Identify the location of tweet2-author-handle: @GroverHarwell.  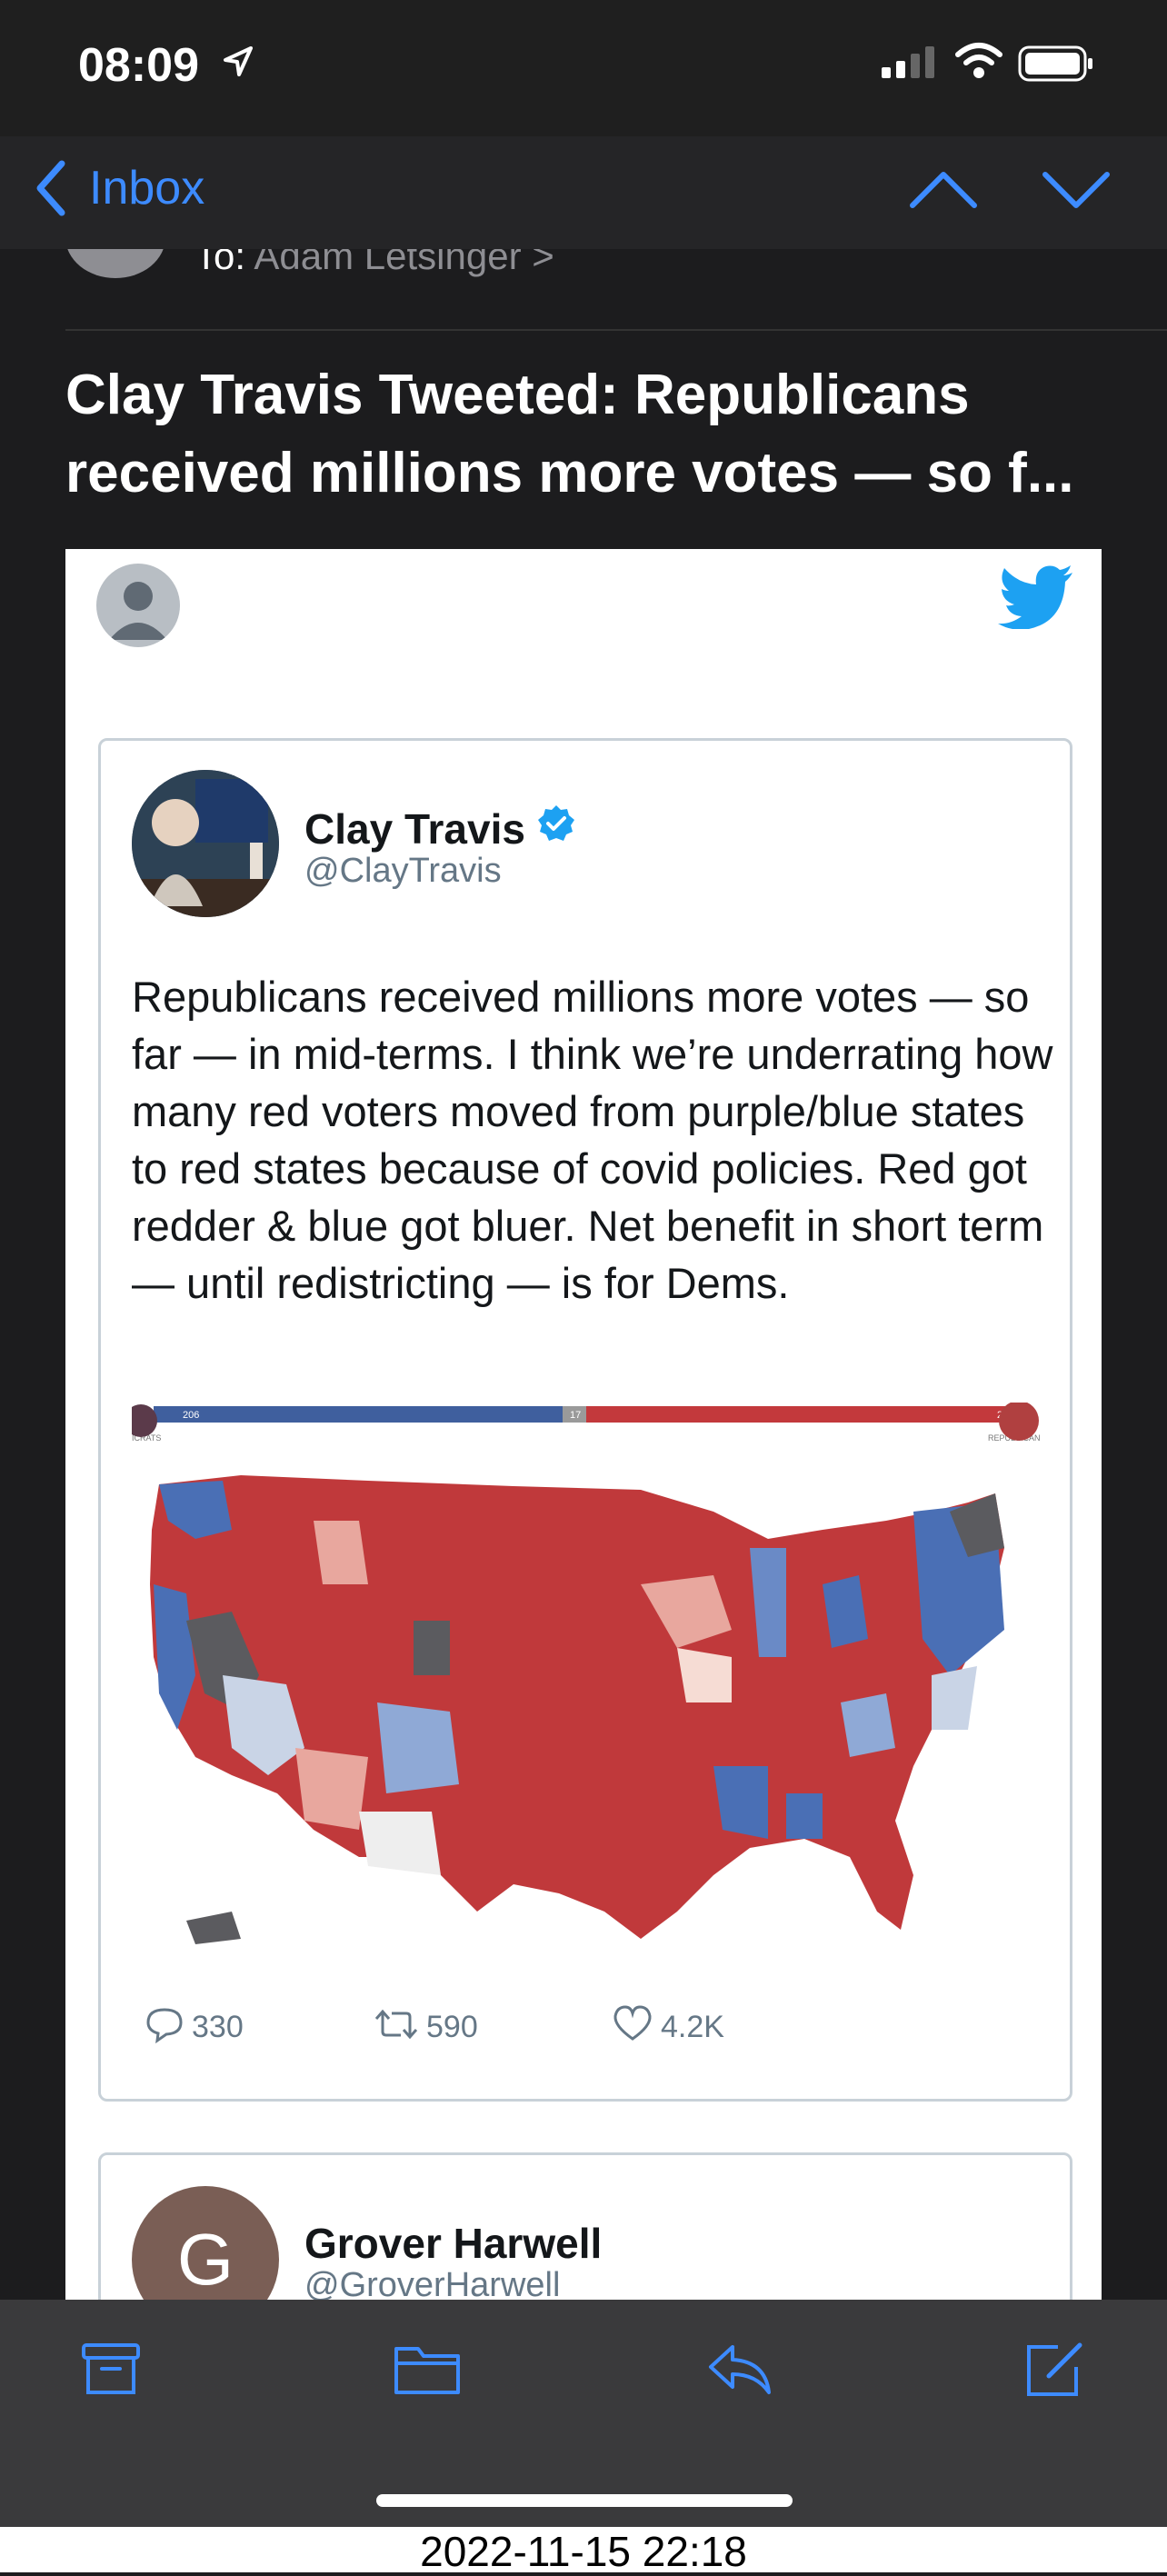
(432, 2283).